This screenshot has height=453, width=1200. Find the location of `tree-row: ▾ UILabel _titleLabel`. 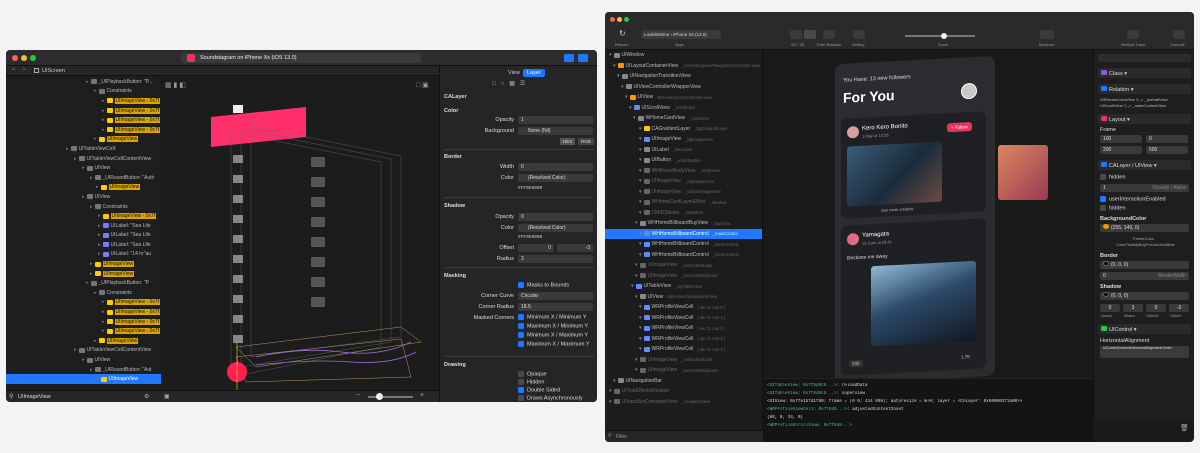

tree-row: ▾ UILabel _titleLabel is located at coordinates (683, 150).